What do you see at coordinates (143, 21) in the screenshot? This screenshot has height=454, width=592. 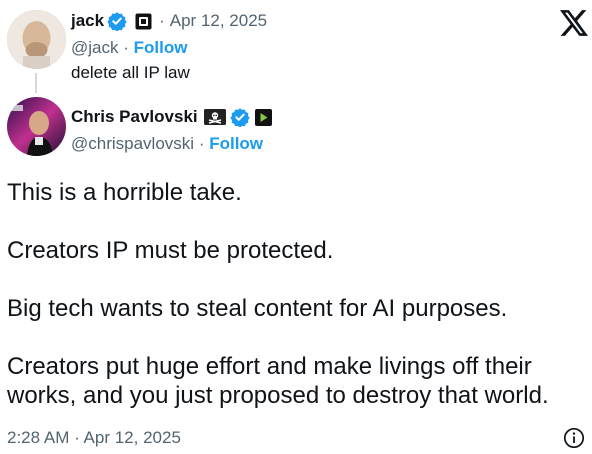 I see `affiliate-square-icon` at bounding box center [143, 21].